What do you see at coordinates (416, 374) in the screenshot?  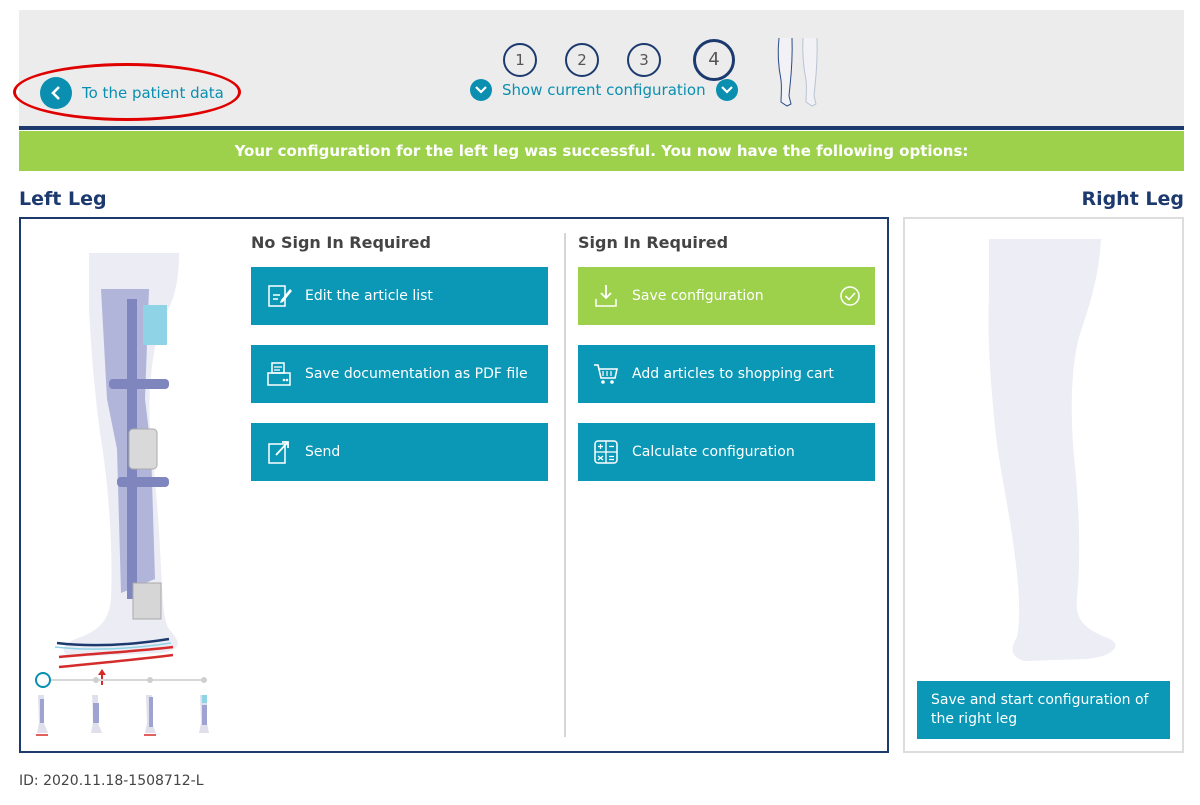 I see `save-pdf-label: Save documentation as PDF file` at bounding box center [416, 374].